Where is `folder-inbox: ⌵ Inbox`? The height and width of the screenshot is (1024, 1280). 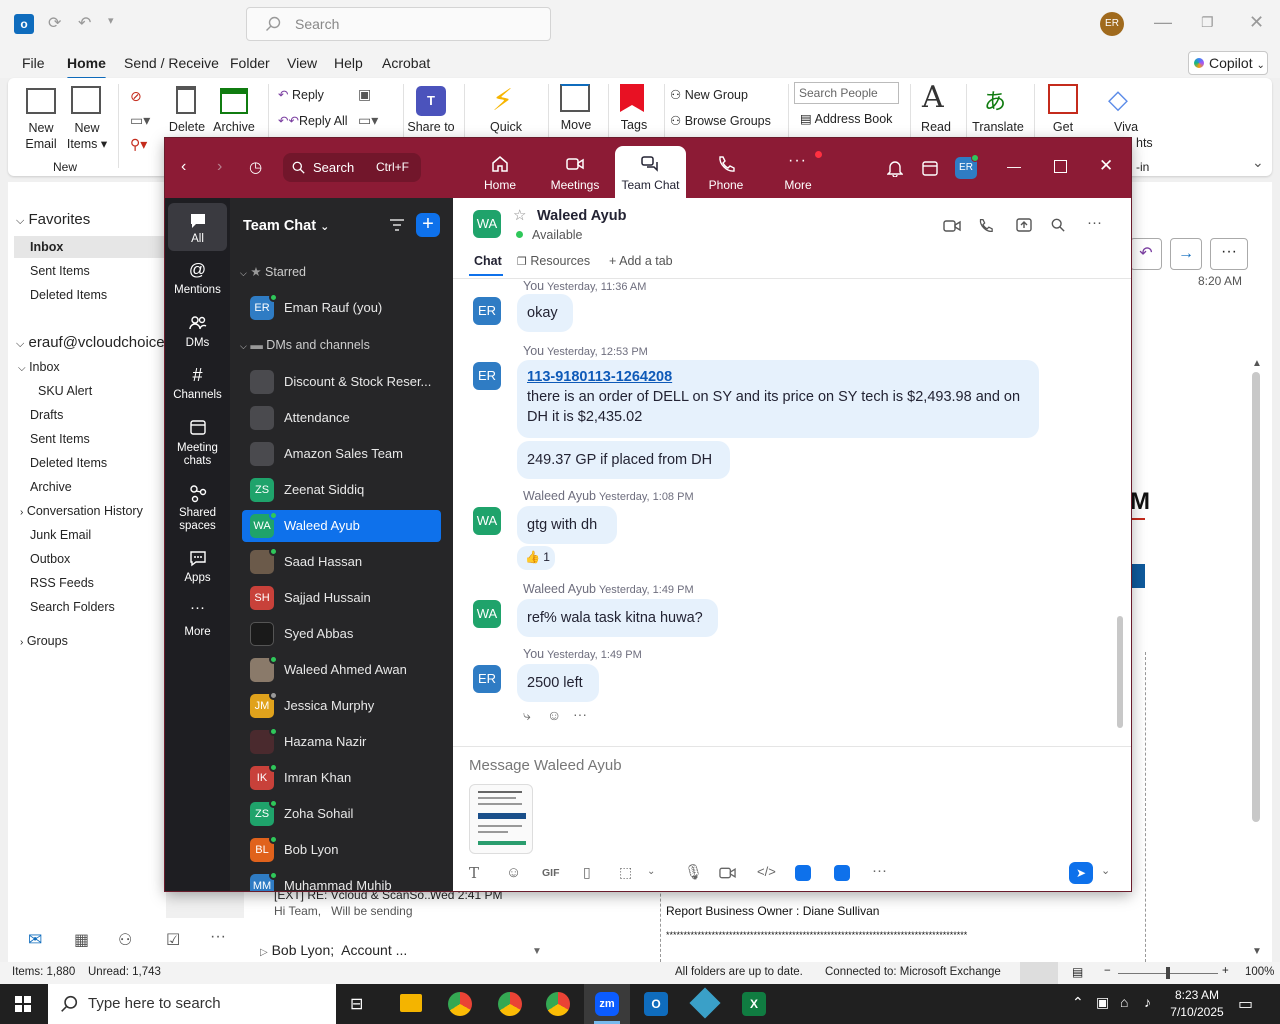 folder-inbox: ⌵ Inbox is located at coordinates (39, 367).